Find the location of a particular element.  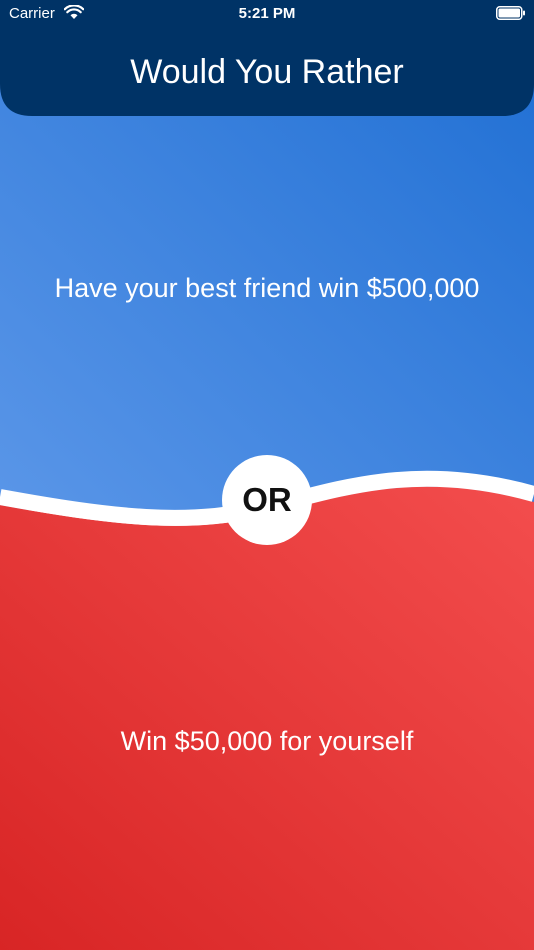

clock-label: 5:21 PM is located at coordinates (267, 13).